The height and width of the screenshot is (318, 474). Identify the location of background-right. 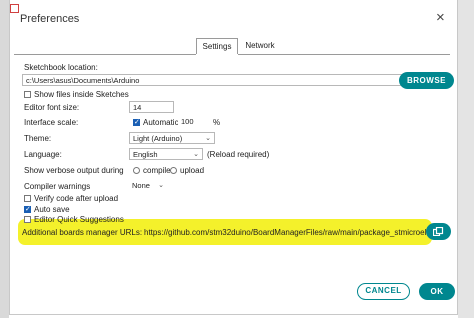
(466, 159).